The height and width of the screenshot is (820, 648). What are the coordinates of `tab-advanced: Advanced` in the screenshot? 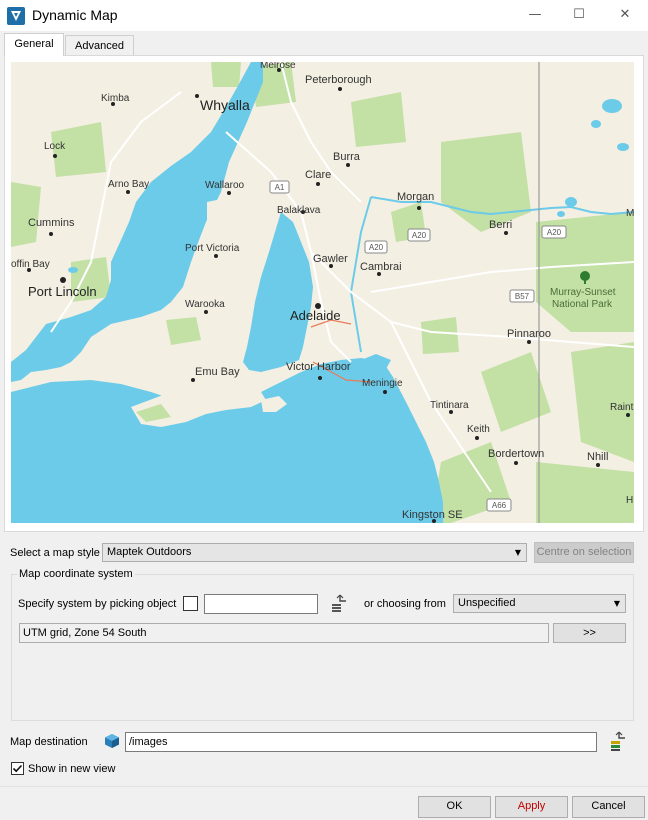 It's located at (99, 45).